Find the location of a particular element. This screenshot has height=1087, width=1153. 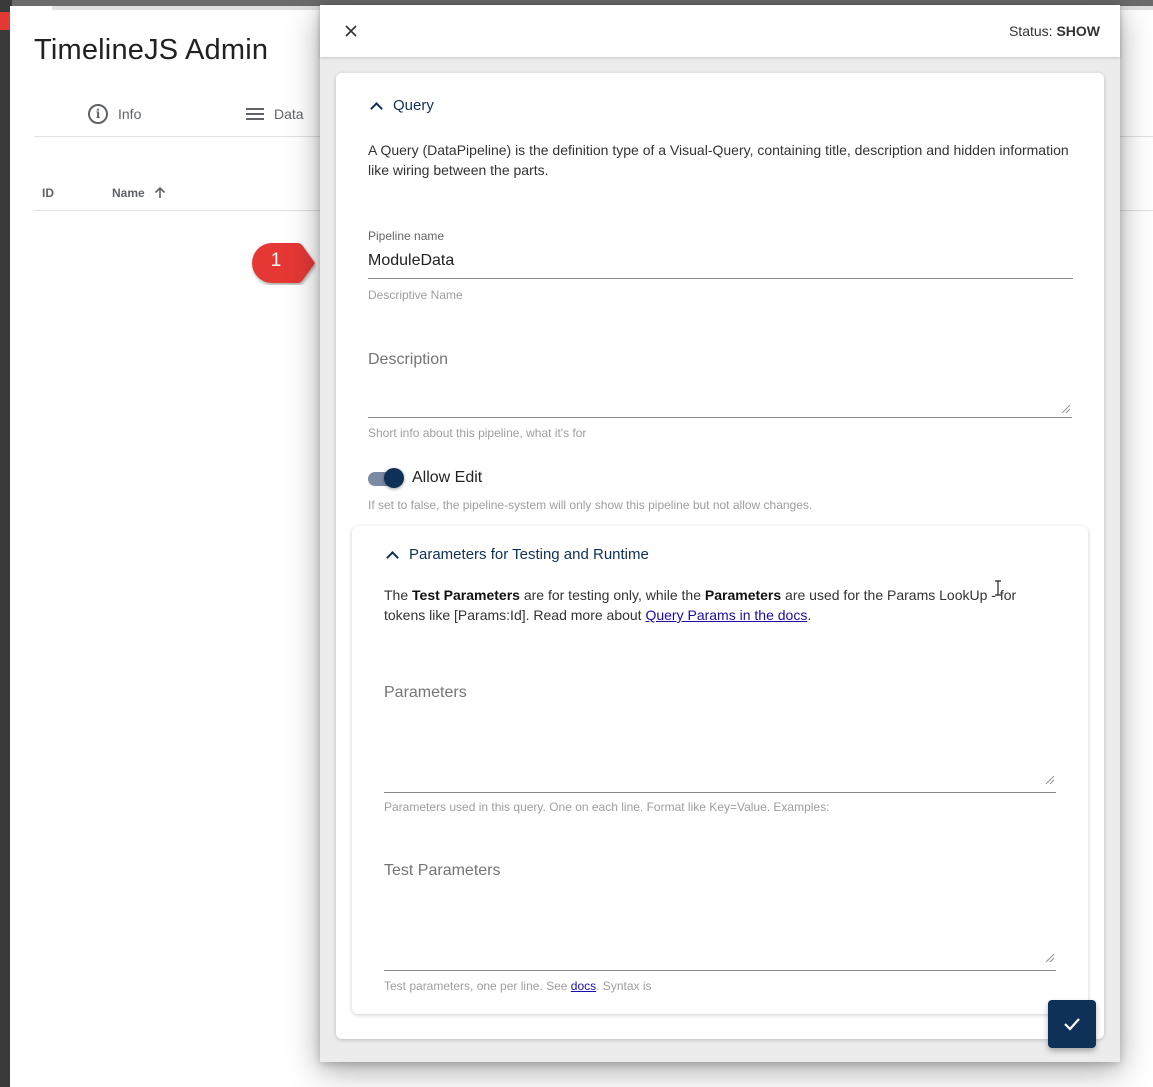

toggle-thumb is located at coordinates (394, 478).